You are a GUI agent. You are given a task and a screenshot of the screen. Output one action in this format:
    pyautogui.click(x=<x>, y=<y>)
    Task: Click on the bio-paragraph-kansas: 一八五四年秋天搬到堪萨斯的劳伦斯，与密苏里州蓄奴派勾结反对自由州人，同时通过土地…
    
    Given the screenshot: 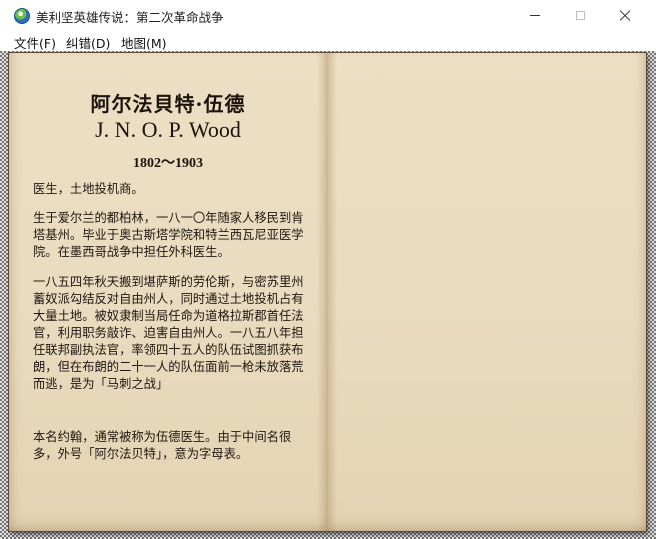 What is the action you would take?
    pyautogui.click(x=168, y=333)
    